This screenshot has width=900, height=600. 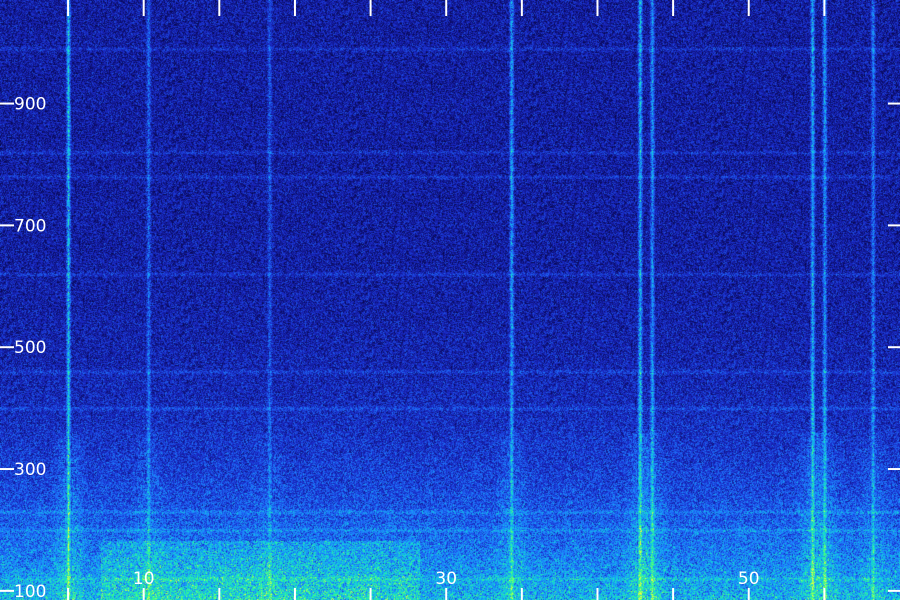 What do you see at coordinates (144, 579) in the screenshot?
I see `x-tick-label: 10` at bounding box center [144, 579].